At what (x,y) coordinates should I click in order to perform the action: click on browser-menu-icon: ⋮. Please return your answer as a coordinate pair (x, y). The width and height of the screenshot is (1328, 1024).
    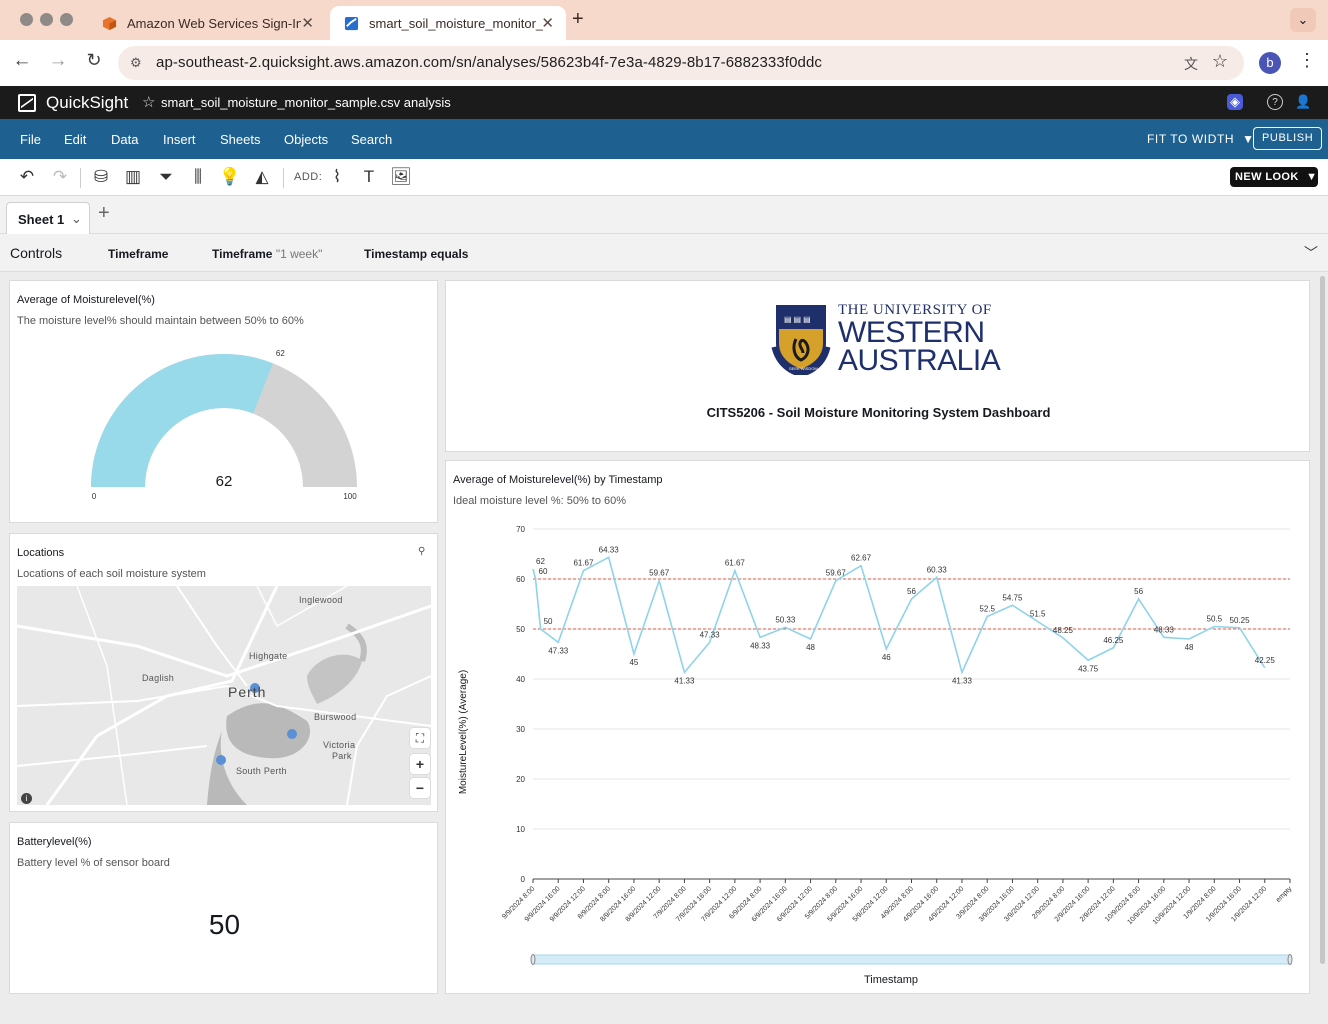
    Looking at the image, I should click on (1307, 60).